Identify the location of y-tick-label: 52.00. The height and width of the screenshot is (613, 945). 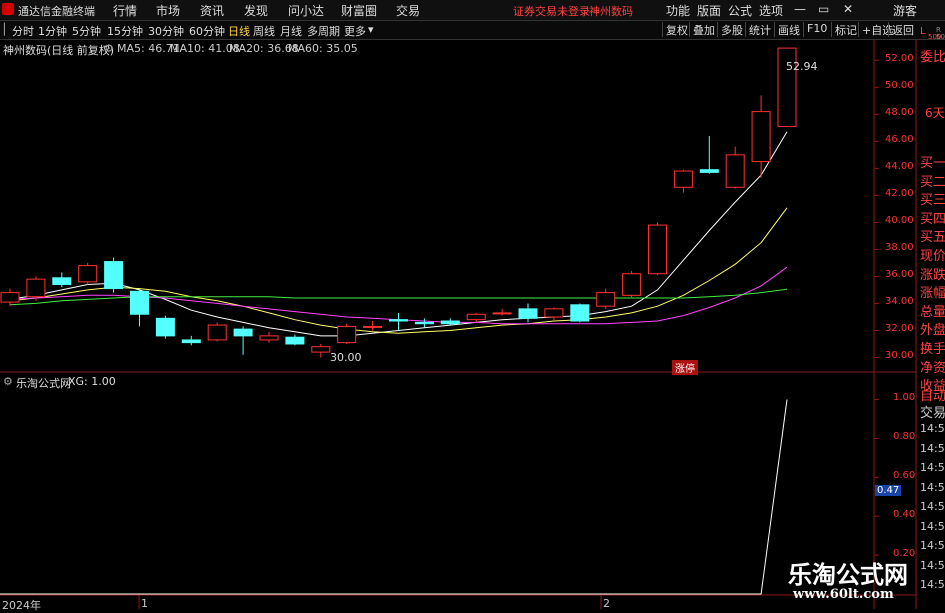
(899, 59).